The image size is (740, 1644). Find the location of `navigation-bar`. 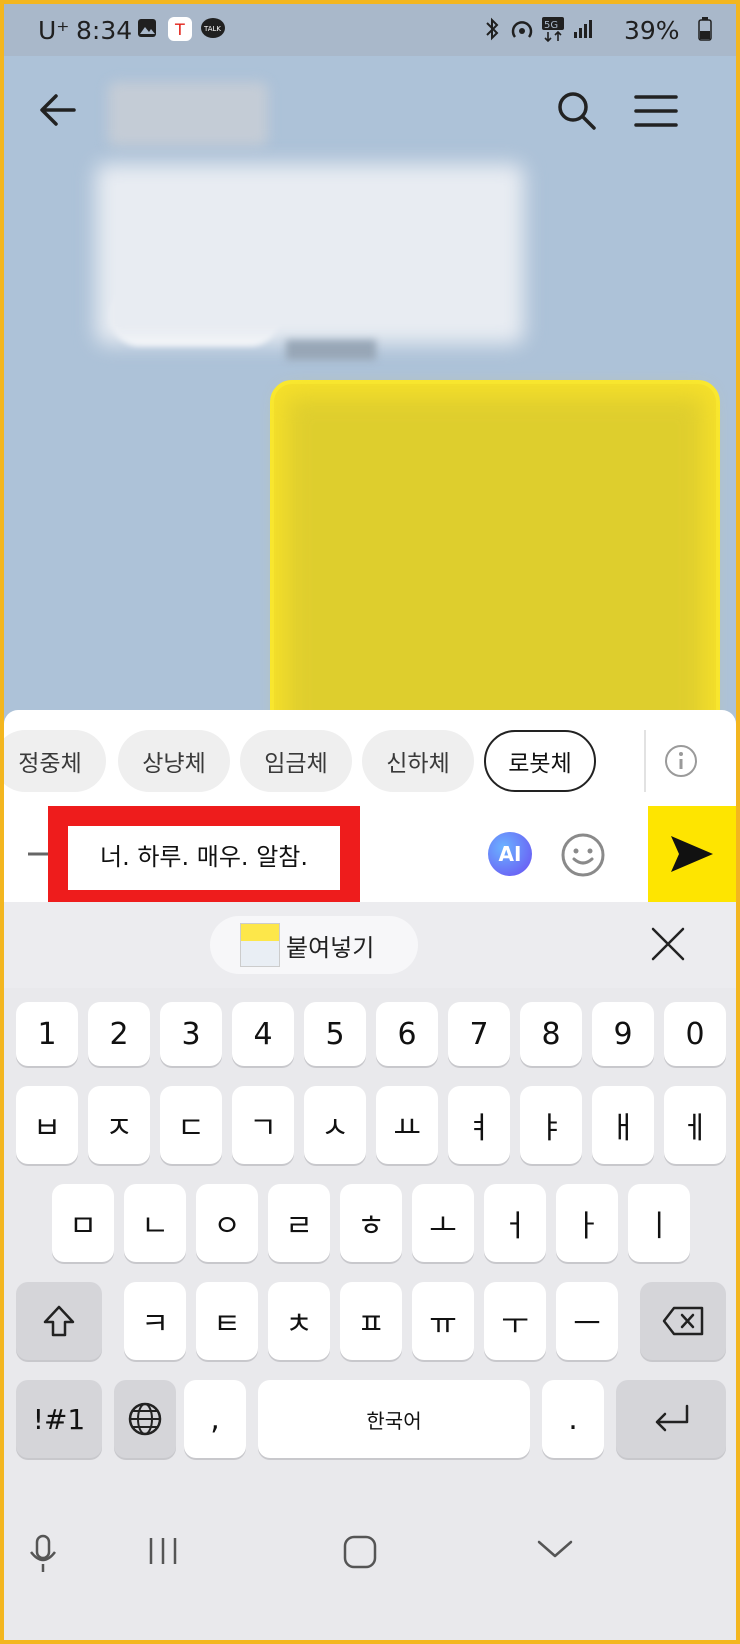

navigation-bar is located at coordinates (370, 1574).